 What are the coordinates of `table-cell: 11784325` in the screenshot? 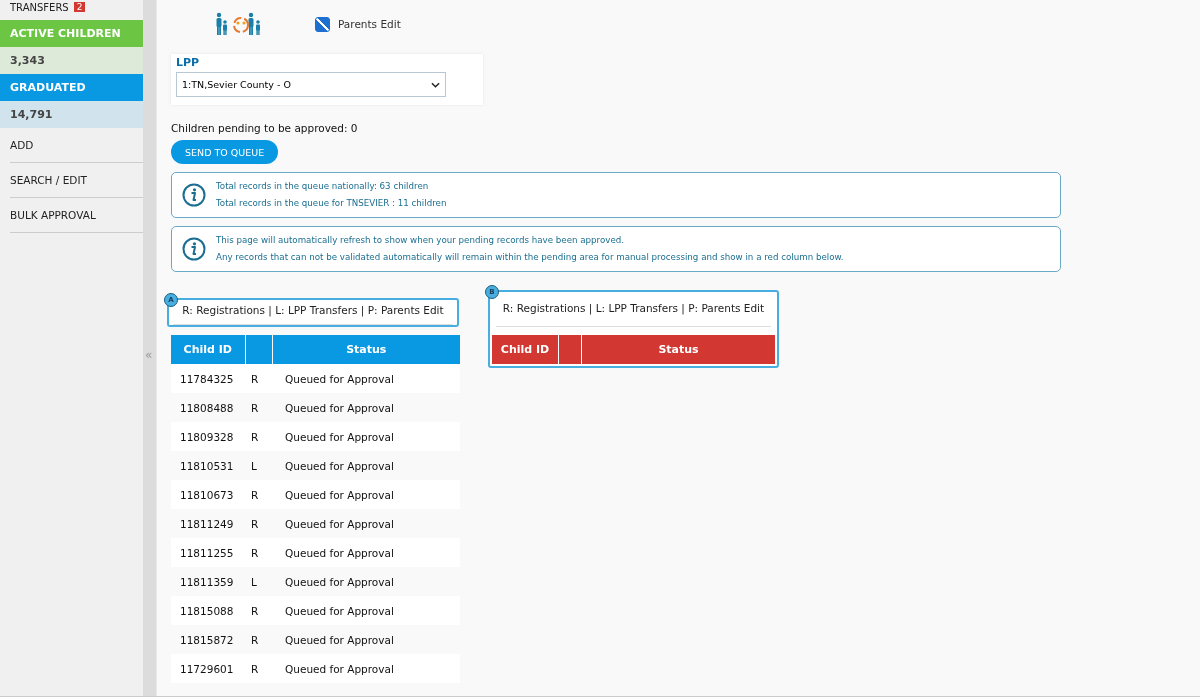 It's located at (208, 378).